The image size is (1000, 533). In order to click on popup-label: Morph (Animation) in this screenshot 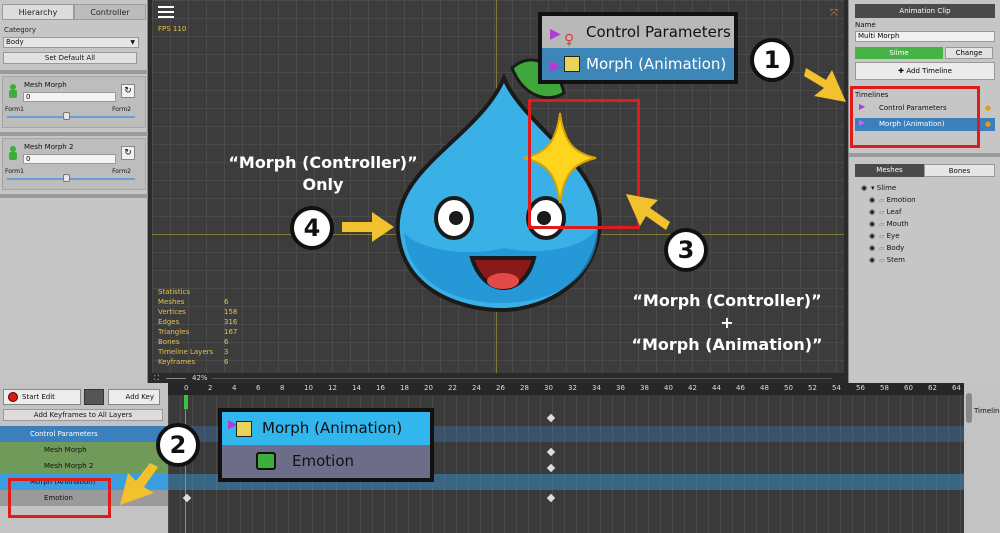, I will do `click(332, 428)`.